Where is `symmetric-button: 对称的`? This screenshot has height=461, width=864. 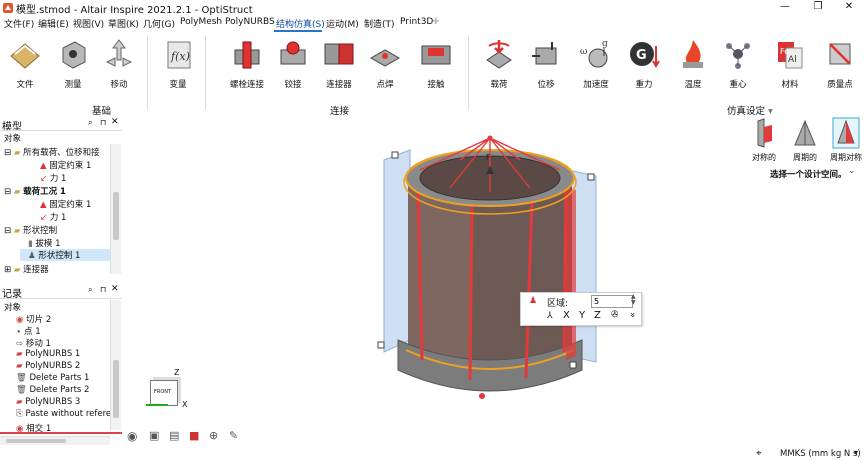 symmetric-button: 对称的 is located at coordinates (764, 140).